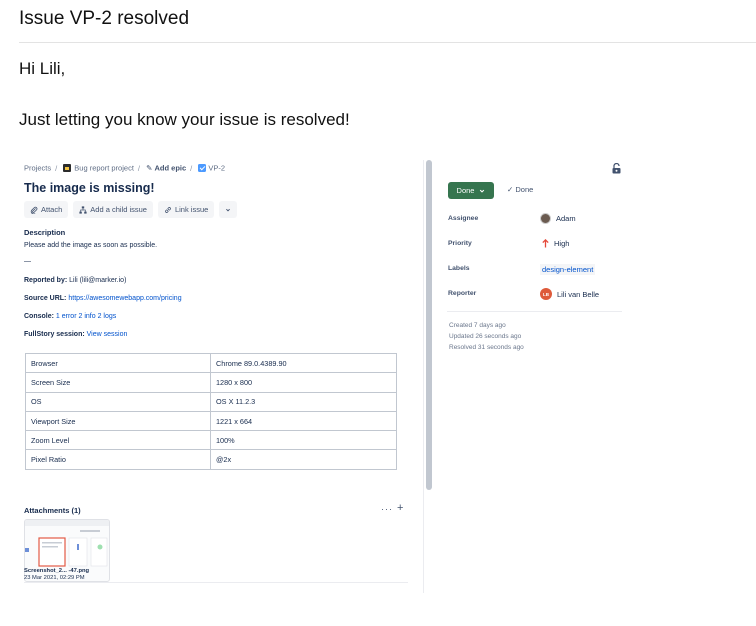 The height and width of the screenshot is (626, 756). I want to click on more-actions-button, so click(228, 209).